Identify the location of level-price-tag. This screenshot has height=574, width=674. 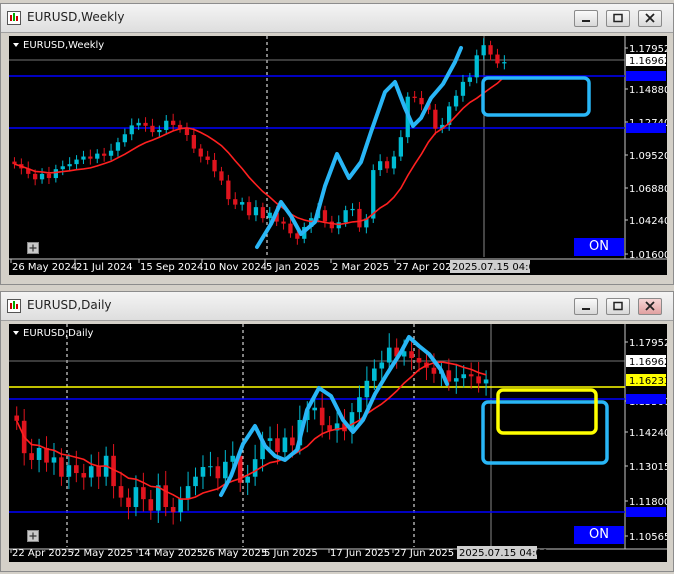
(646, 512).